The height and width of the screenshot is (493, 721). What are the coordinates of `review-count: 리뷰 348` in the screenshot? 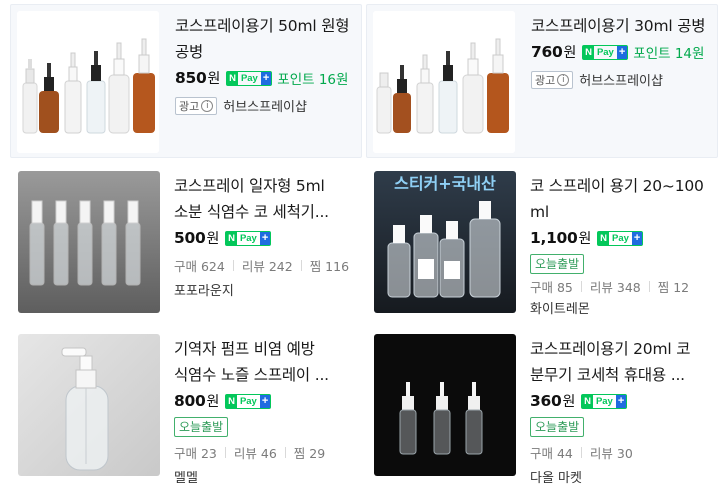 It's located at (615, 286).